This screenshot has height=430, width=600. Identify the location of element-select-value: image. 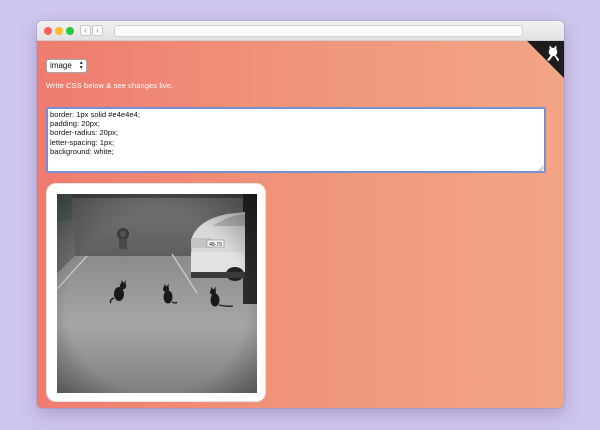
(61, 65).